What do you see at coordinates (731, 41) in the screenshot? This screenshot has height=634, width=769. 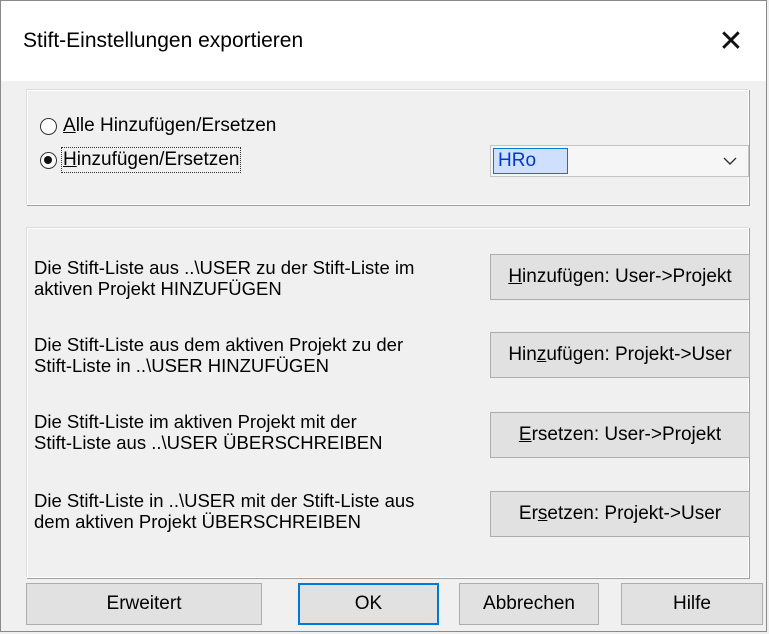 I see `close-icon: ✕` at bounding box center [731, 41].